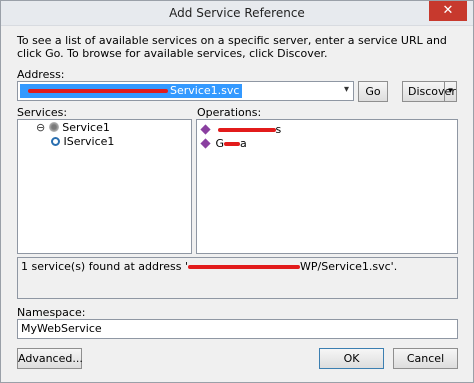 Image resolution: width=474 pixels, height=383 pixels. Describe the element at coordinates (351, 358) in the screenshot. I see `ok-button: OK` at that location.